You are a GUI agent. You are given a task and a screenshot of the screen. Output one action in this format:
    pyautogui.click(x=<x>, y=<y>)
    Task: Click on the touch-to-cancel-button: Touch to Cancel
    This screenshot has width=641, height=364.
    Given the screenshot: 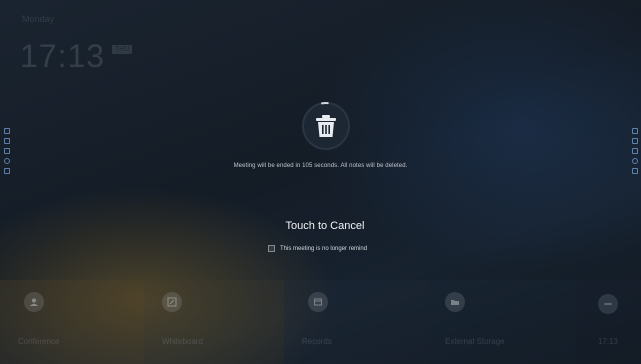 What is the action you would take?
    pyautogui.click(x=325, y=226)
    